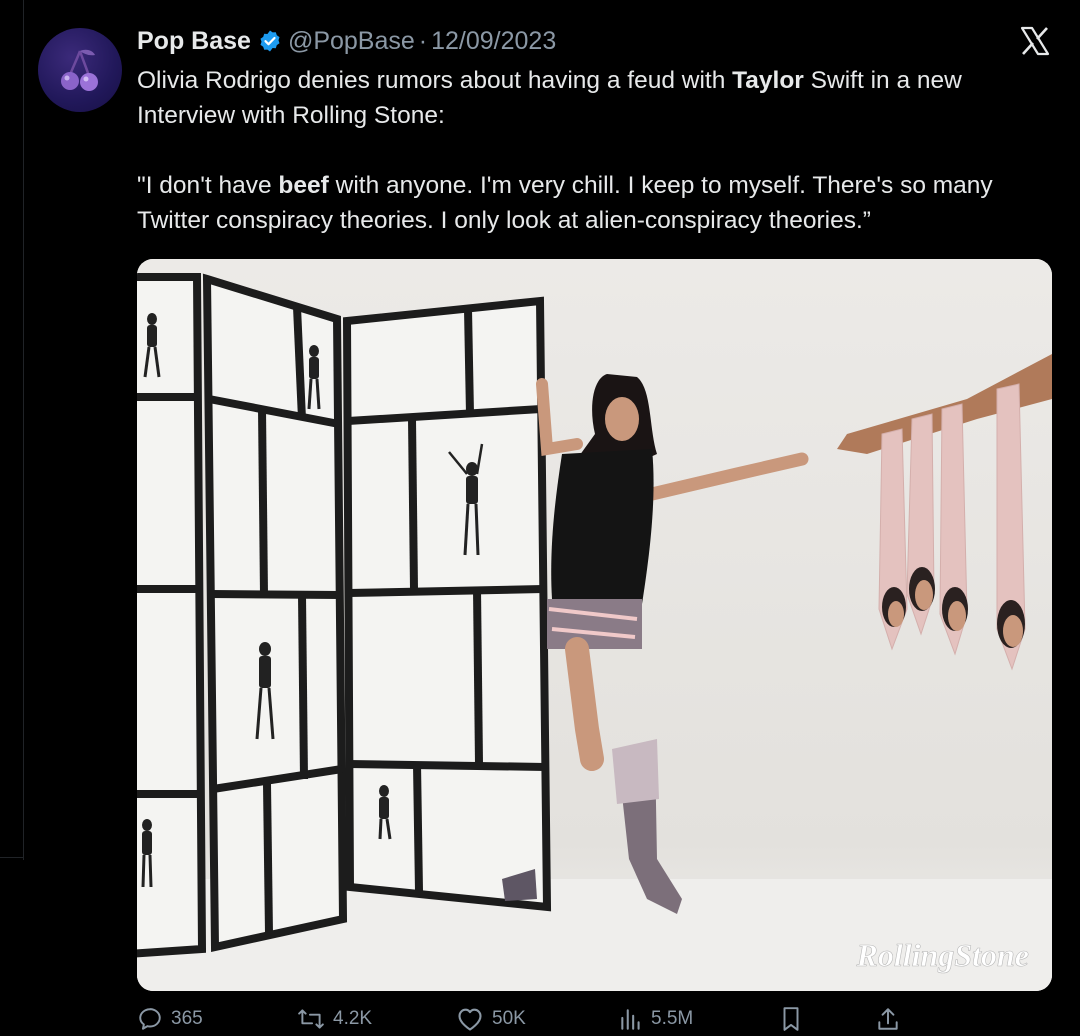 This screenshot has width=1080, height=1036. I want to click on reply-icon, so click(150, 1019).